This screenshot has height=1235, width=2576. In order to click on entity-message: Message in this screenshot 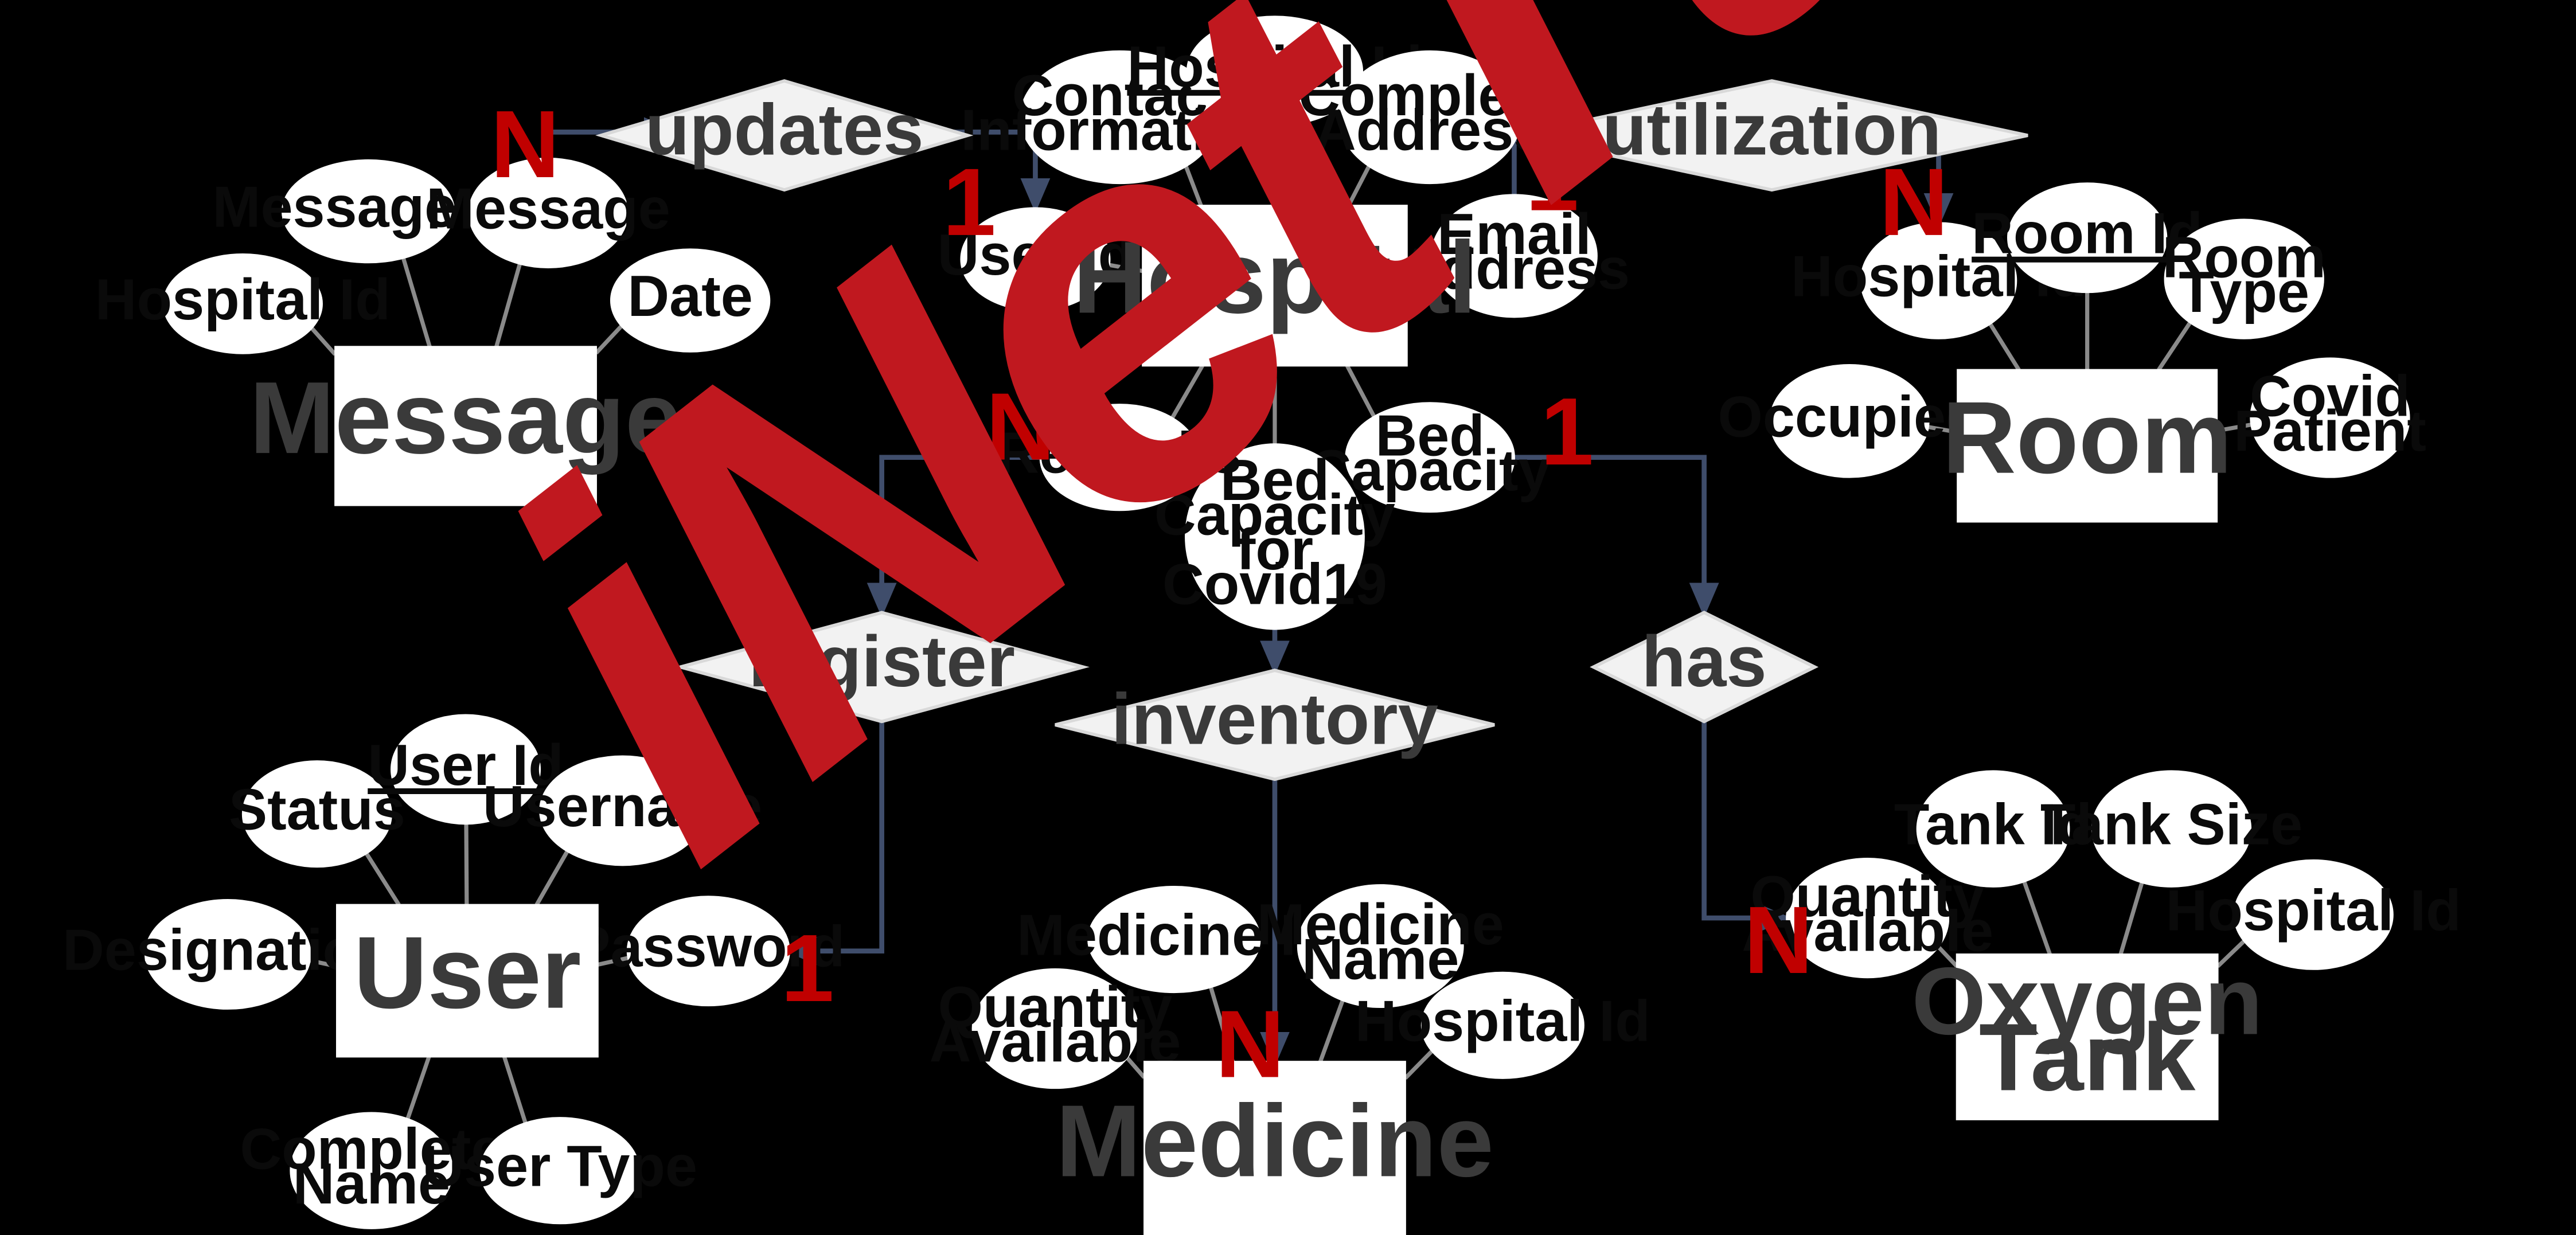, I will do `click(466, 426)`.